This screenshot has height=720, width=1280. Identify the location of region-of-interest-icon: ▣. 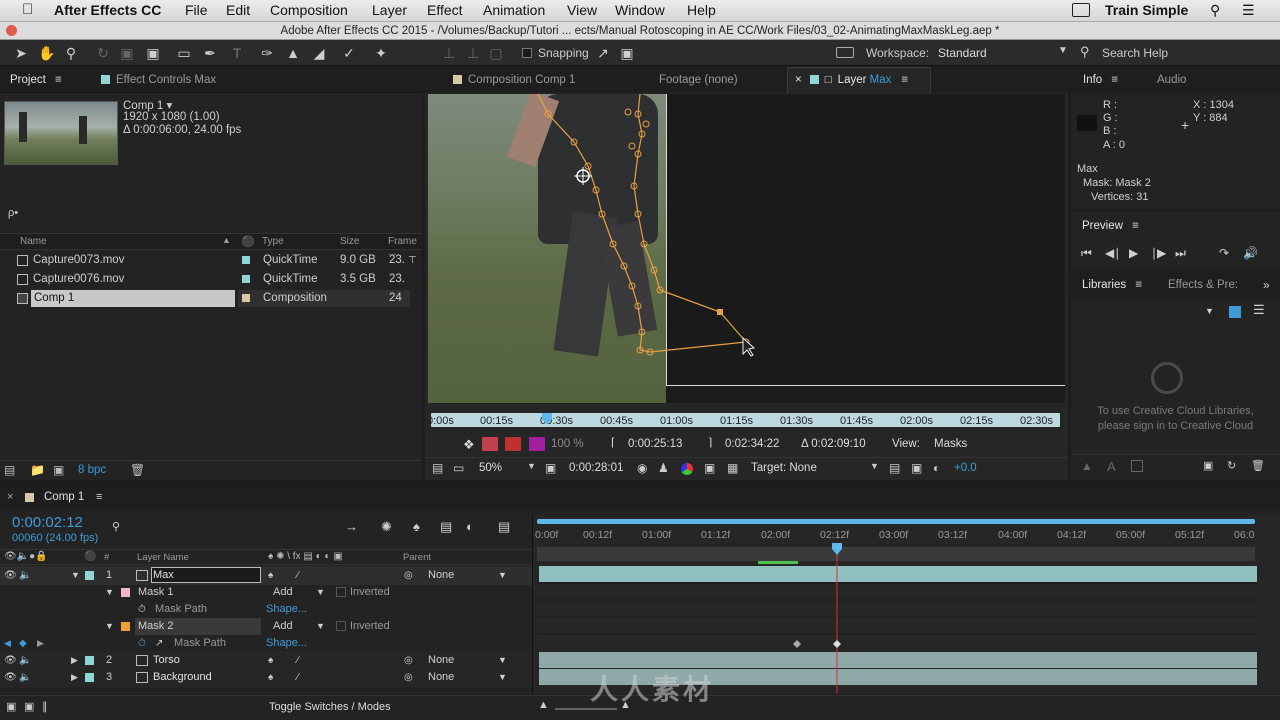
(709, 468).